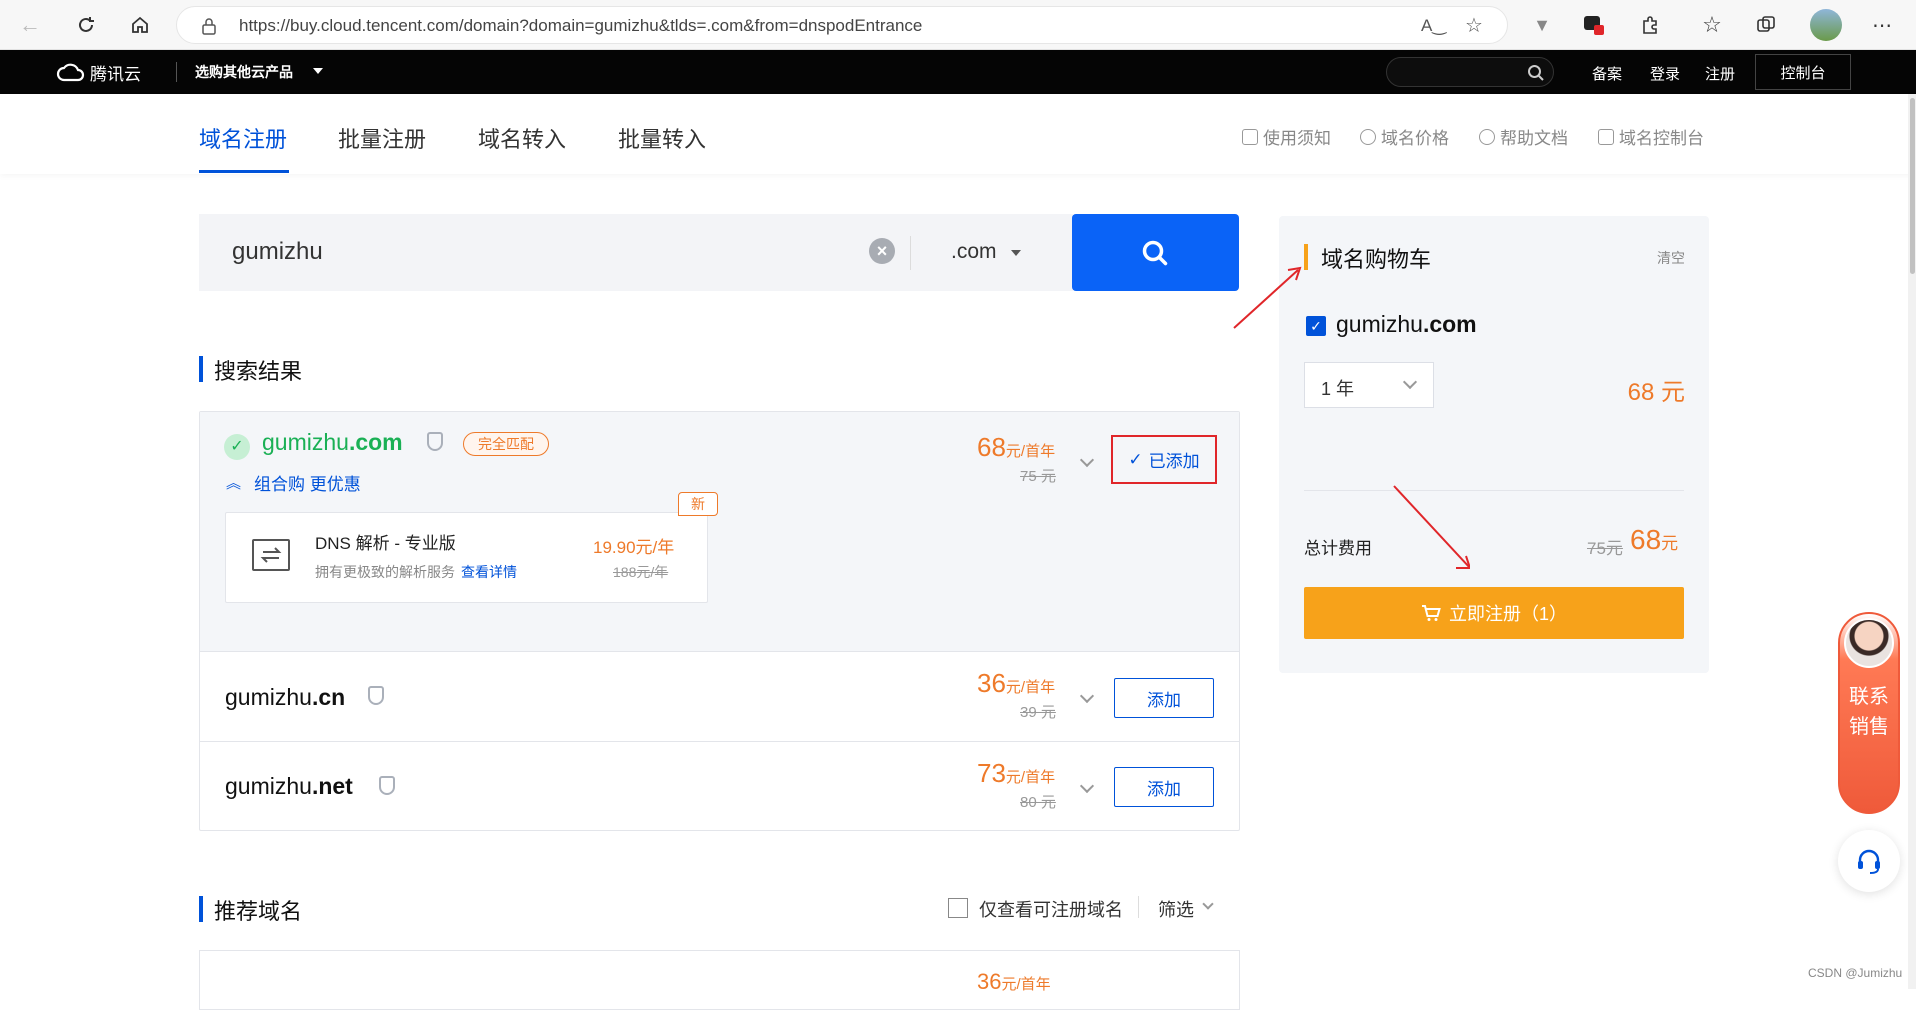 This screenshot has height=1010, width=1916. I want to click on tab-batch-transfer: 批量转入, so click(662, 138).